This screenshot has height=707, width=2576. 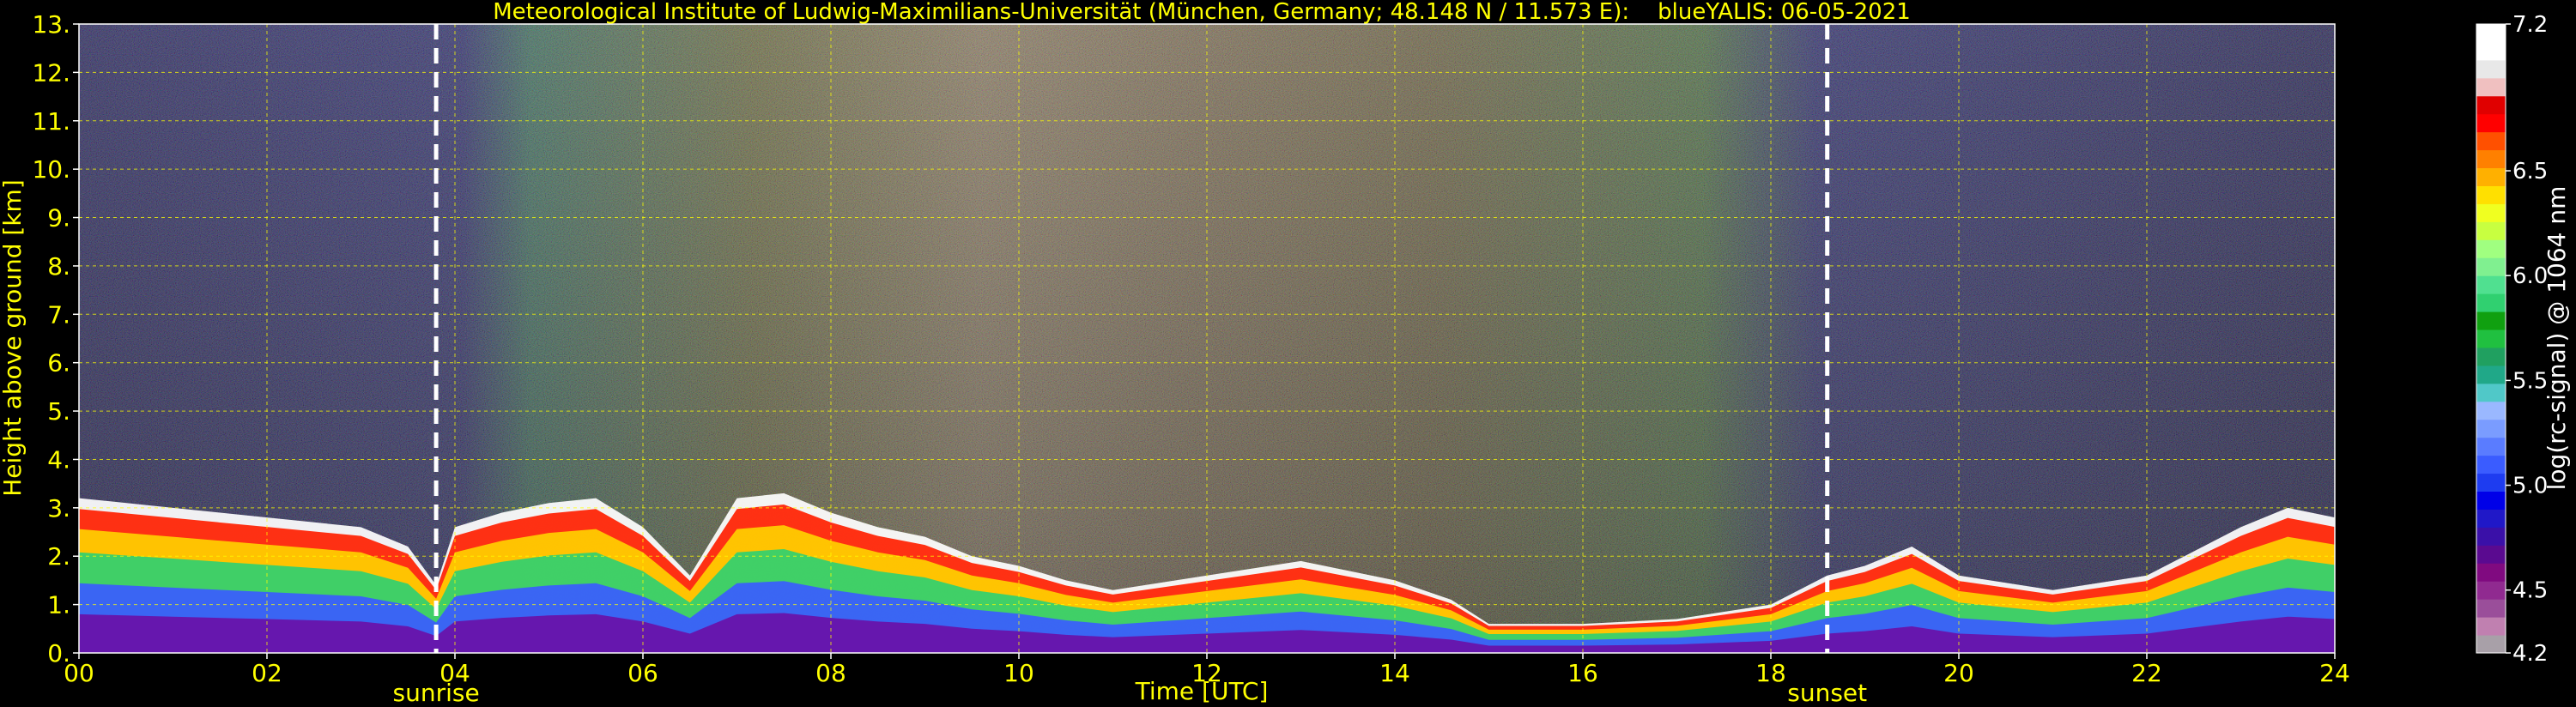 What do you see at coordinates (1827, 693) in the screenshot?
I see `sunset-label: sunset` at bounding box center [1827, 693].